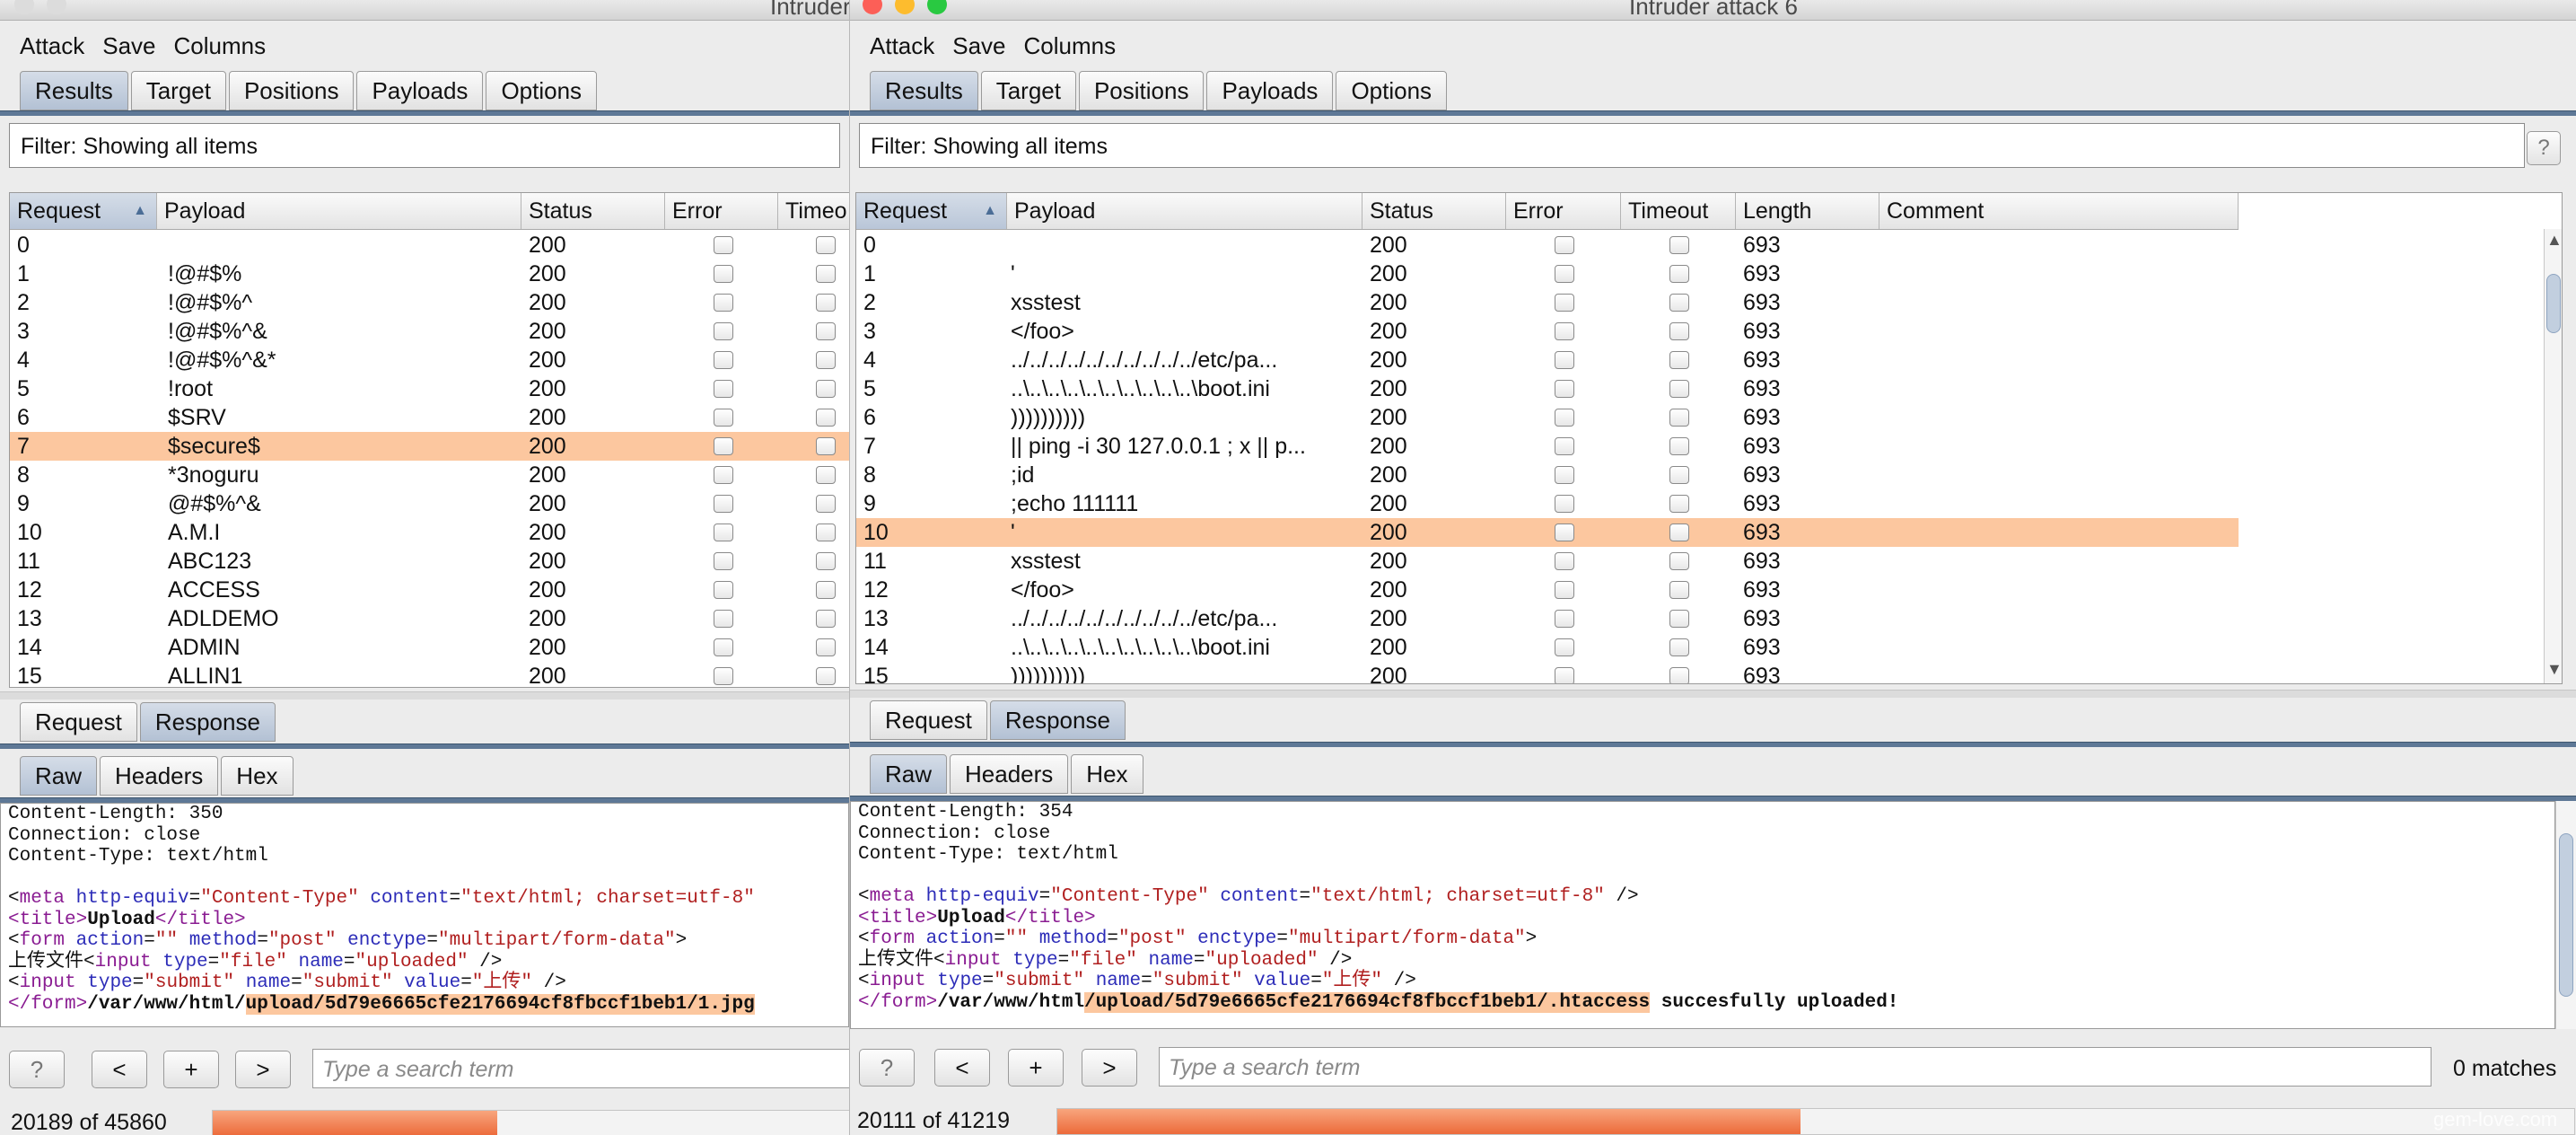 Image resolution: width=2576 pixels, height=1135 pixels. Describe the element at coordinates (937, 7) in the screenshot. I see `zoom-window-icon` at that location.